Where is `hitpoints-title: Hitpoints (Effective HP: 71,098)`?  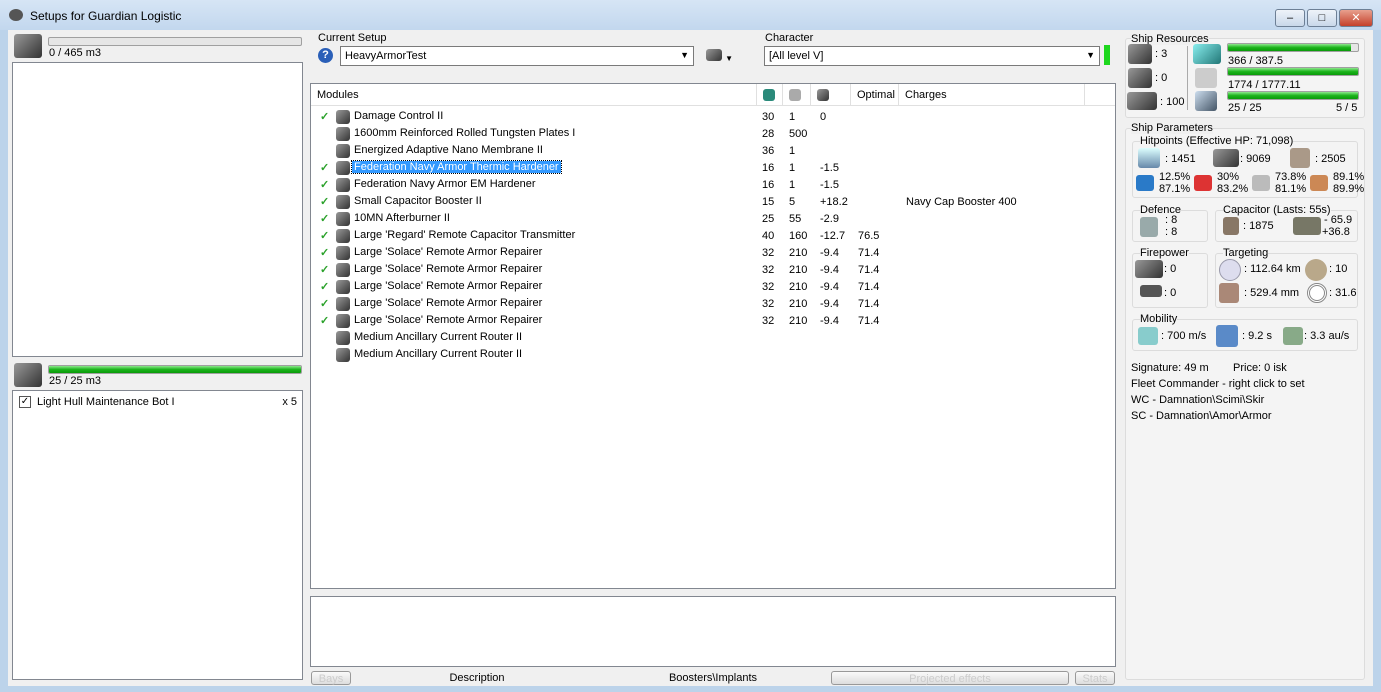 hitpoints-title: Hitpoints (Effective HP: 71,098) is located at coordinates (1217, 141).